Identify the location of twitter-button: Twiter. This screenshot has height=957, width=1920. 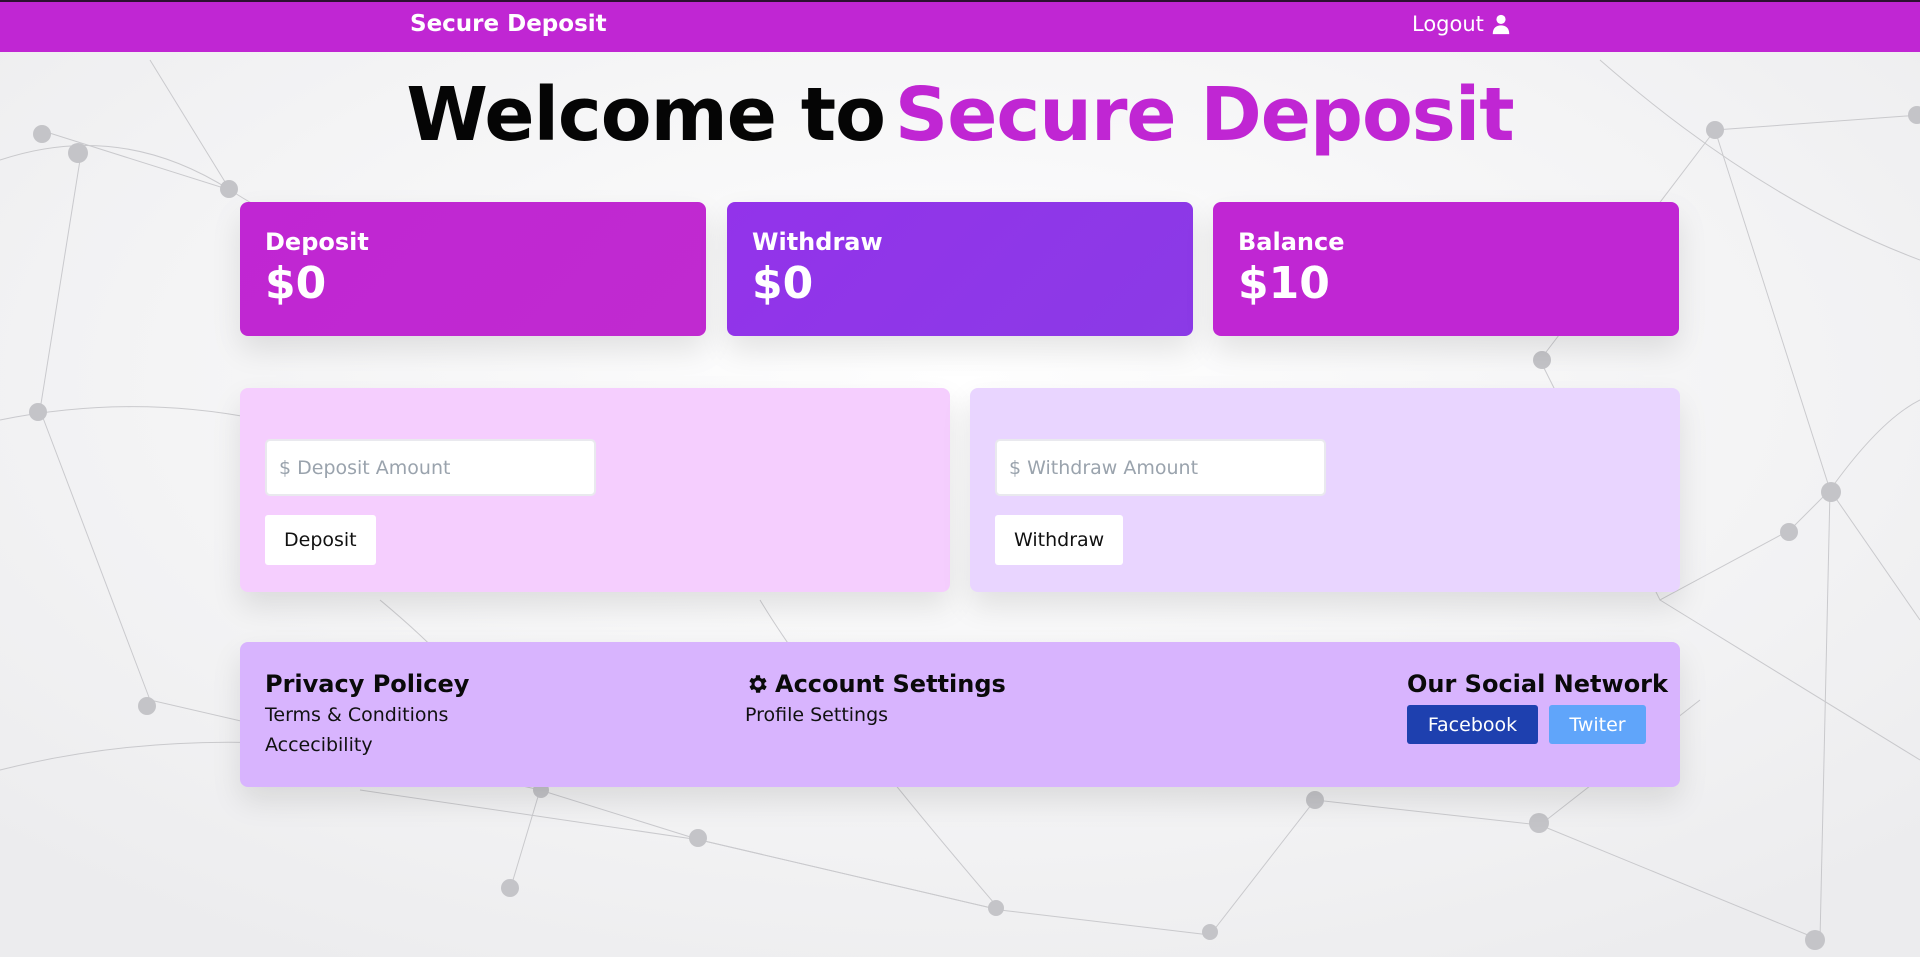
(1597, 724).